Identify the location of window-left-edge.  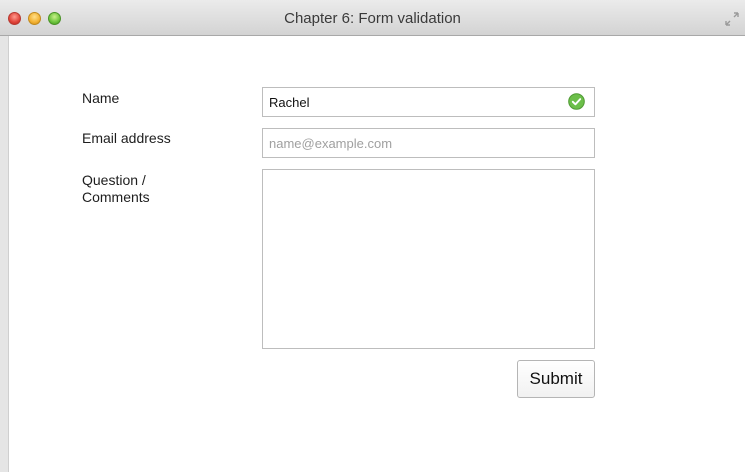
(4, 254).